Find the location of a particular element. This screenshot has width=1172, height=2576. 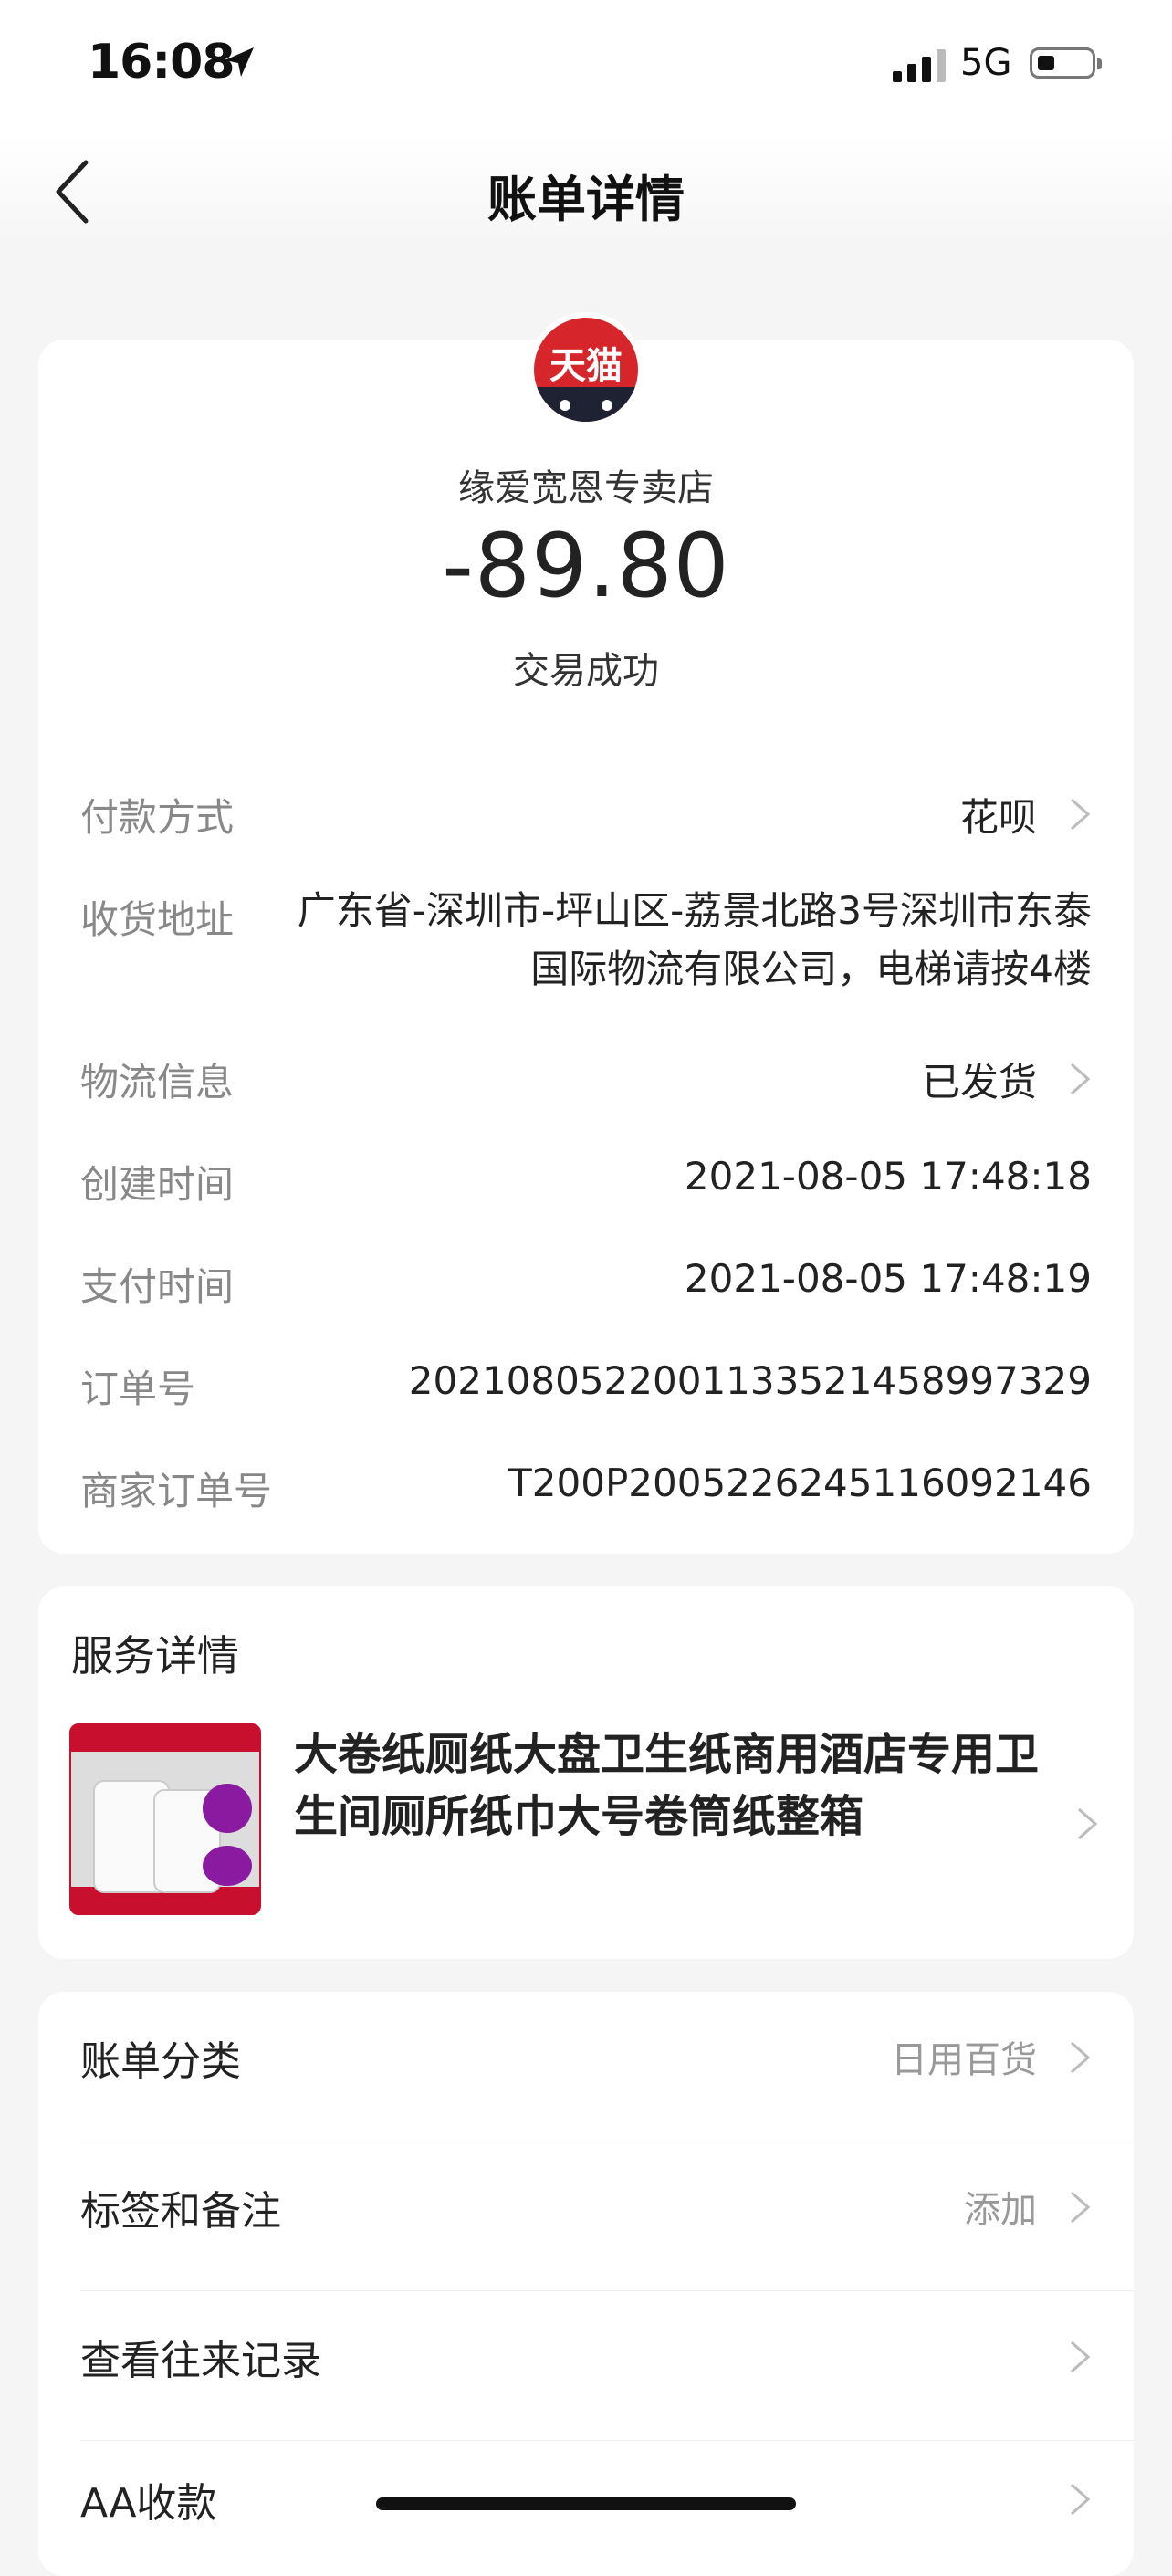

status-time: 16:08 is located at coordinates (162, 62).